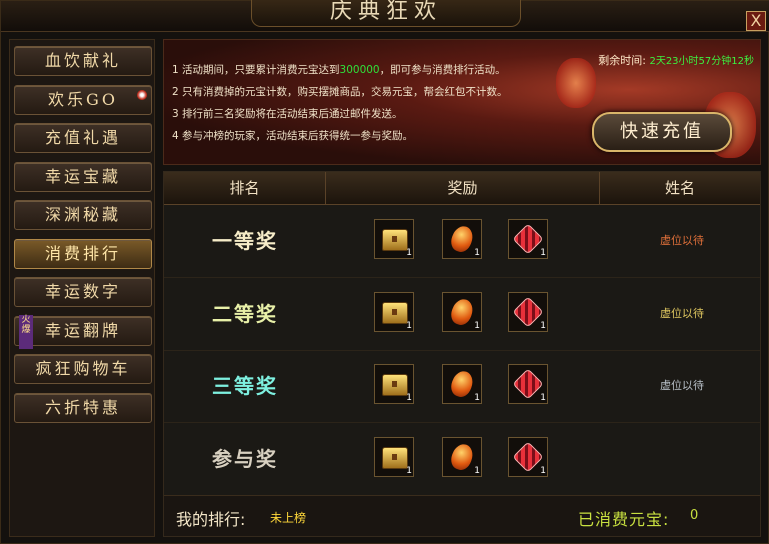 This screenshot has width=769, height=544. I want to click on remaining-time-label: 剩余时间:, so click(622, 60).